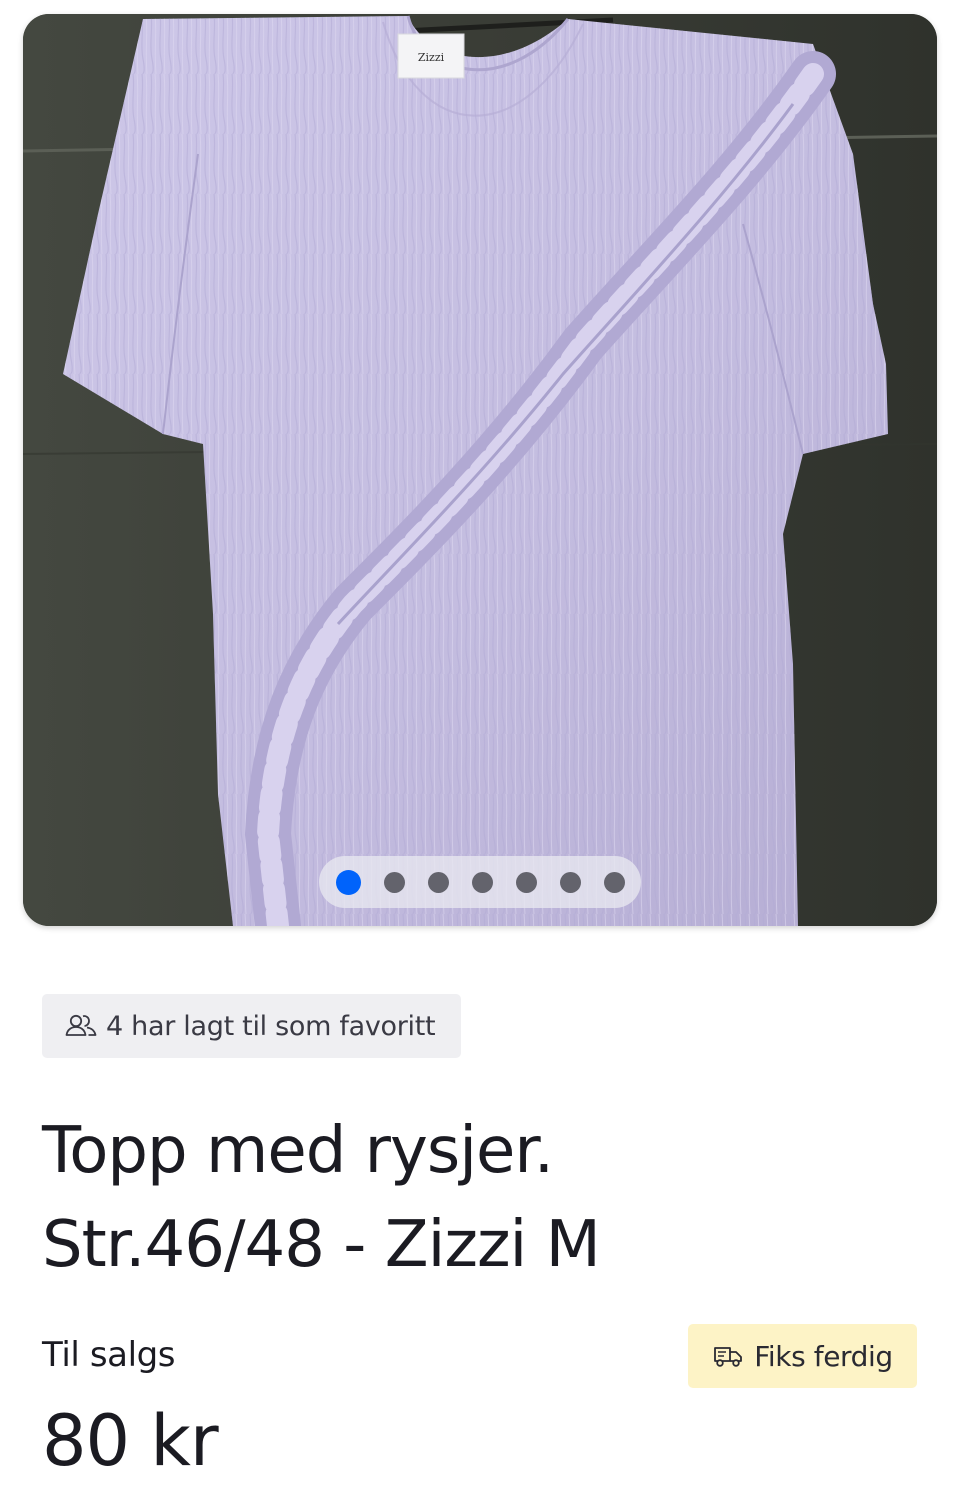 This screenshot has width=960, height=1486. Describe the element at coordinates (81, 1026) in the screenshot. I see `users-icon` at that location.